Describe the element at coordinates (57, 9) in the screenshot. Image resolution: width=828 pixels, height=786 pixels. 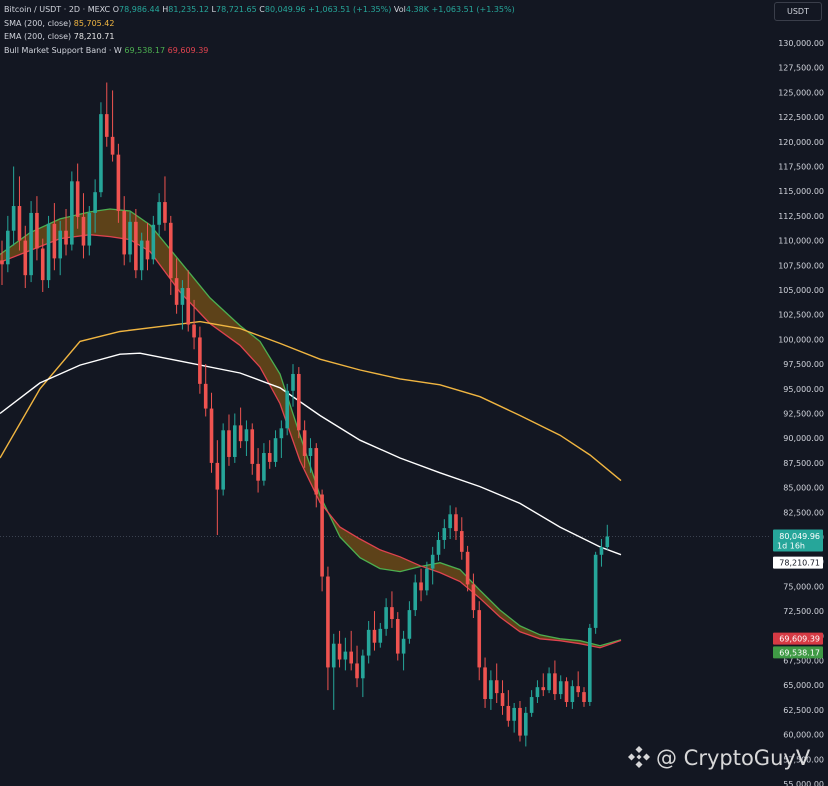
I see `symbol-title: Bitcoin / USDT · 2D · MEXC` at that location.